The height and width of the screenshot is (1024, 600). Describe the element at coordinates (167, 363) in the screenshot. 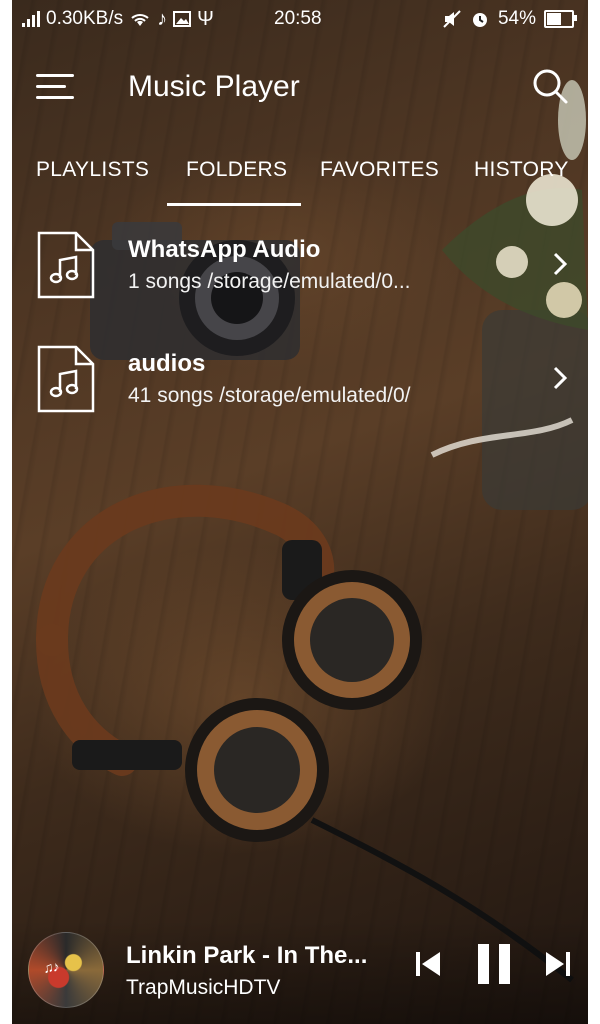

I see `folder-name: audios` at that location.